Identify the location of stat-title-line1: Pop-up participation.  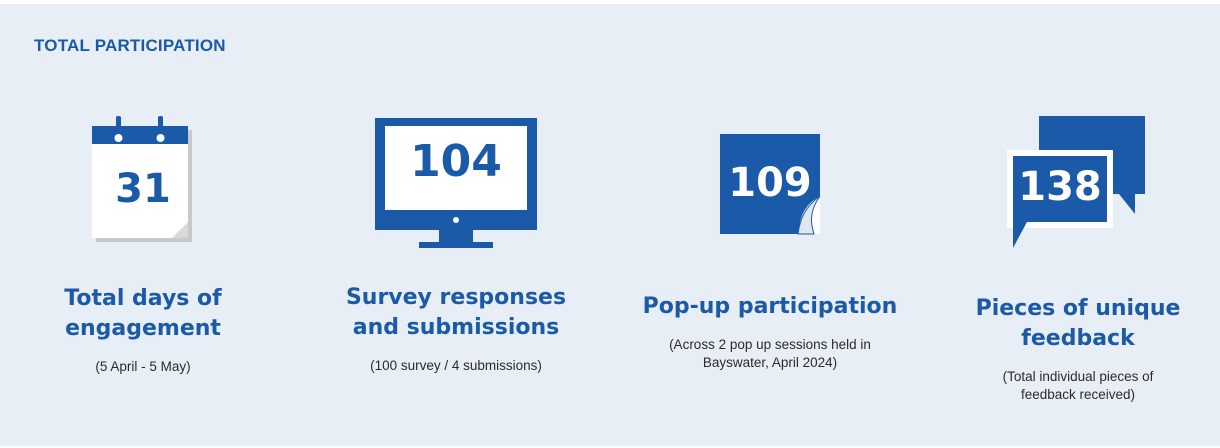
(770, 306).